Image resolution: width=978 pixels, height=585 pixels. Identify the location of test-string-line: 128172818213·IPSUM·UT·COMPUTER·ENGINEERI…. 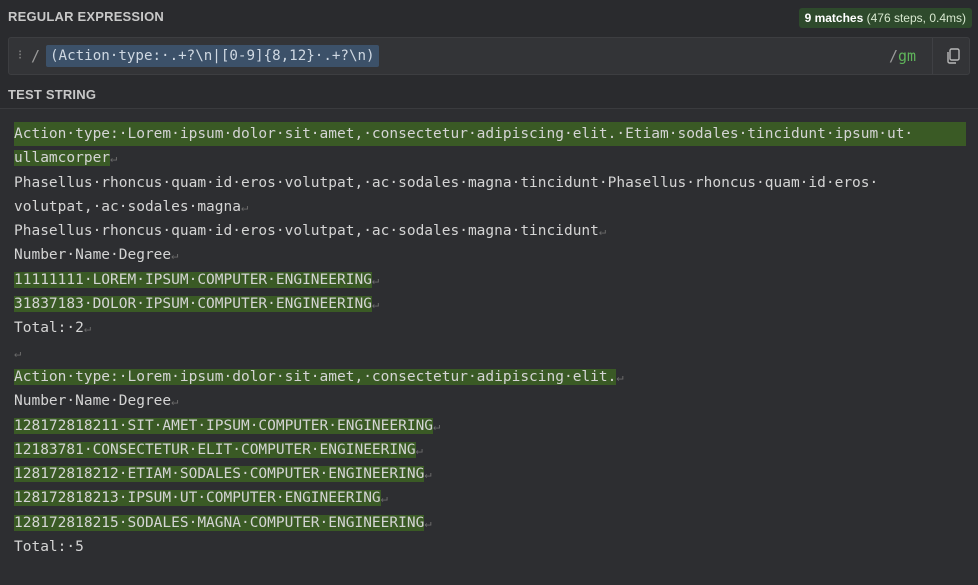
(492, 498).